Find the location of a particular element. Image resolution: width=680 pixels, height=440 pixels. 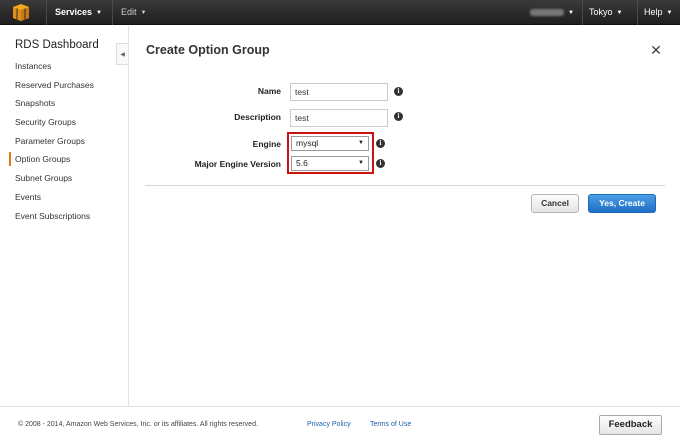

engine-label: Engine is located at coordinates (266, 144).